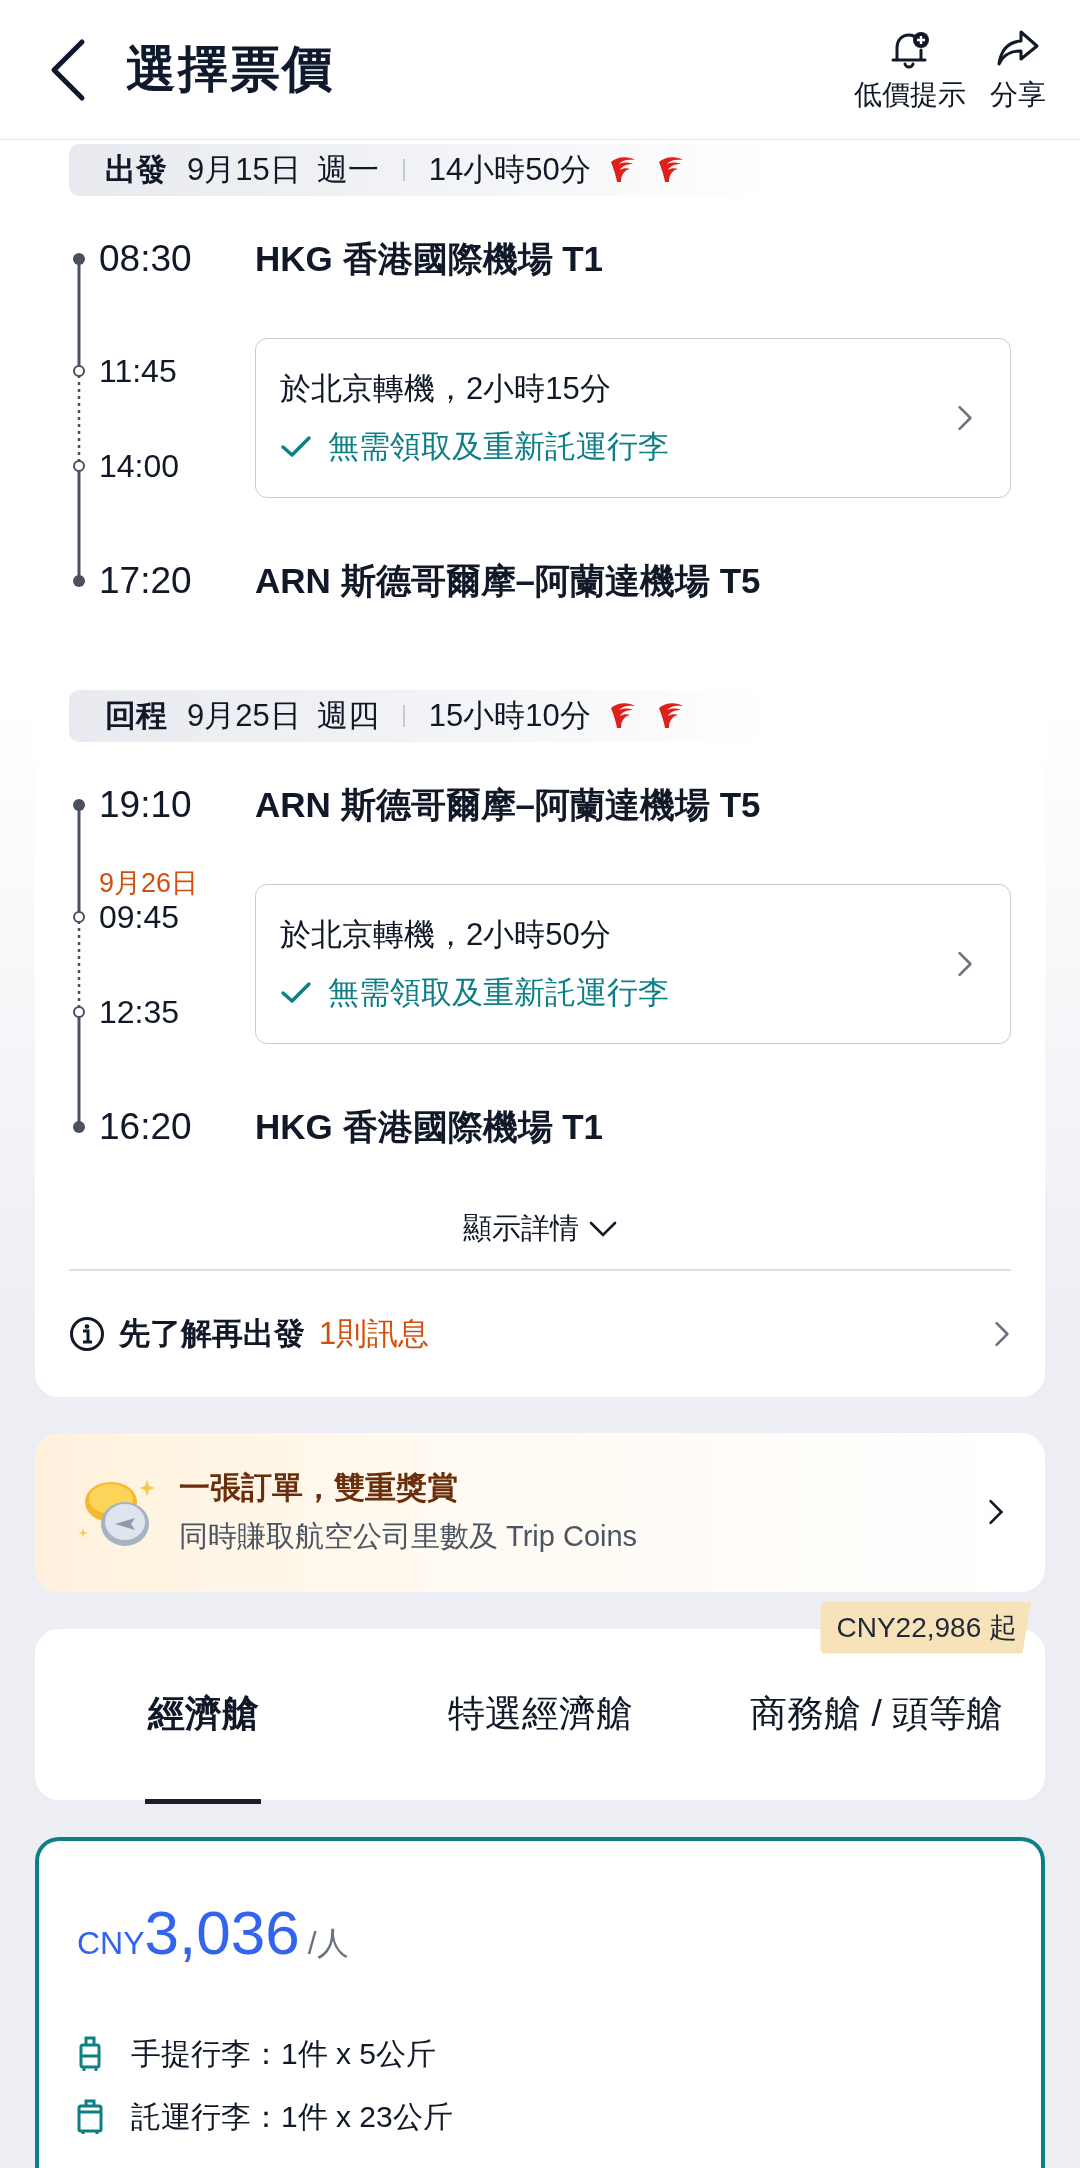 Image resolution: width=1080 pixels, height=2168 pixels. Describe the element at coordinates (430, 1126) in the screenshot. I see `arrival-airport: HKG 香港國際機場 T1` at that location.